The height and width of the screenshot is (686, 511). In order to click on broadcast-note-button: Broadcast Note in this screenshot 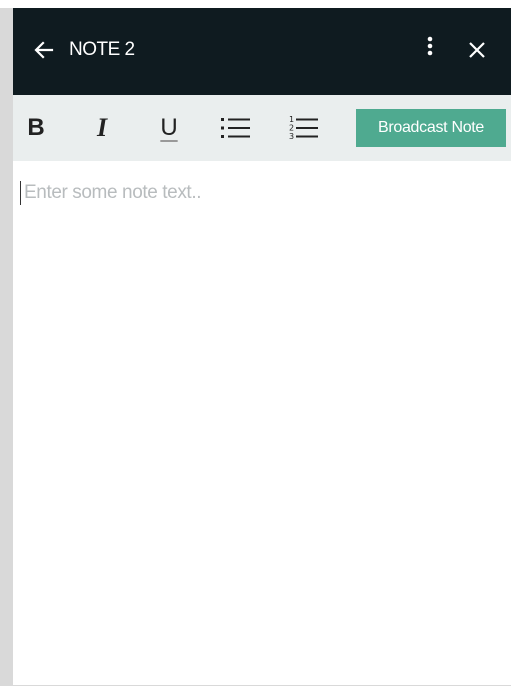, I will do `click(431, 128)`.